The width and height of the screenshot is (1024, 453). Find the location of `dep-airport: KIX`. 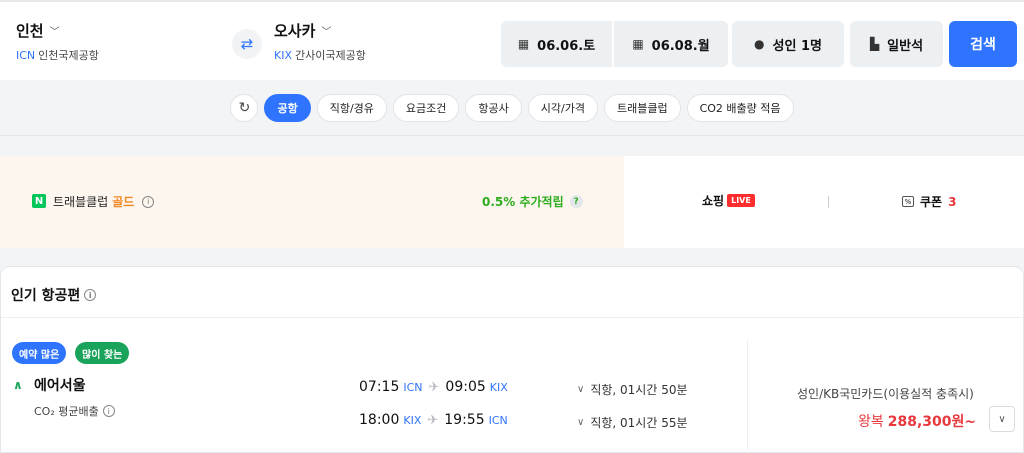

dep-airport: KIX is located at coordinates (412, 420).